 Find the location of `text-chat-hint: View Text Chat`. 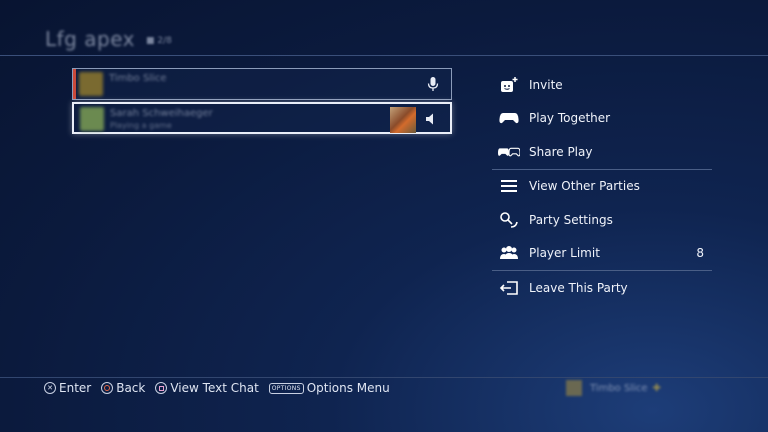

text-chat-hint: View Text Chat is located at coordinates (207, 388).